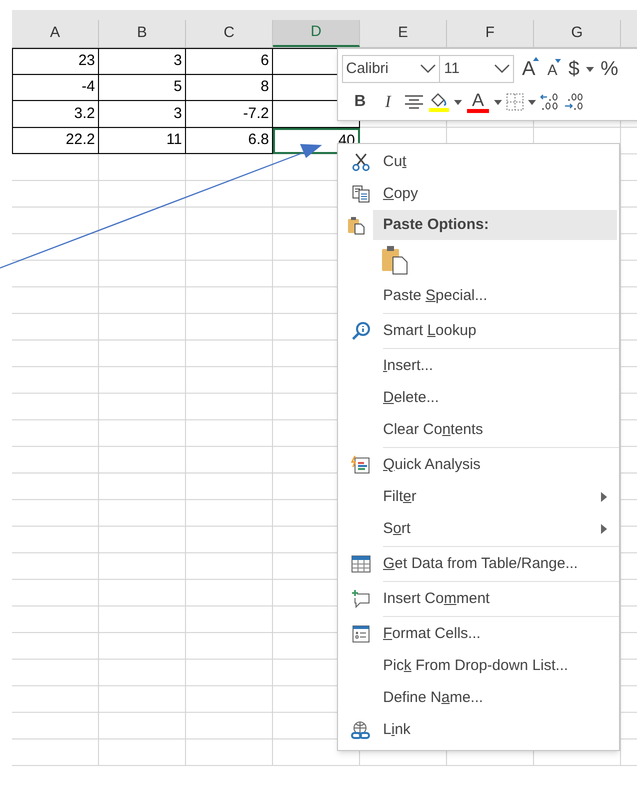 The height and width of the screenshot is (786, 637). What do you see at coordinates (360, 634) in the screenshot?
I see `format-cells-icon` at bounding box center [360, 634].